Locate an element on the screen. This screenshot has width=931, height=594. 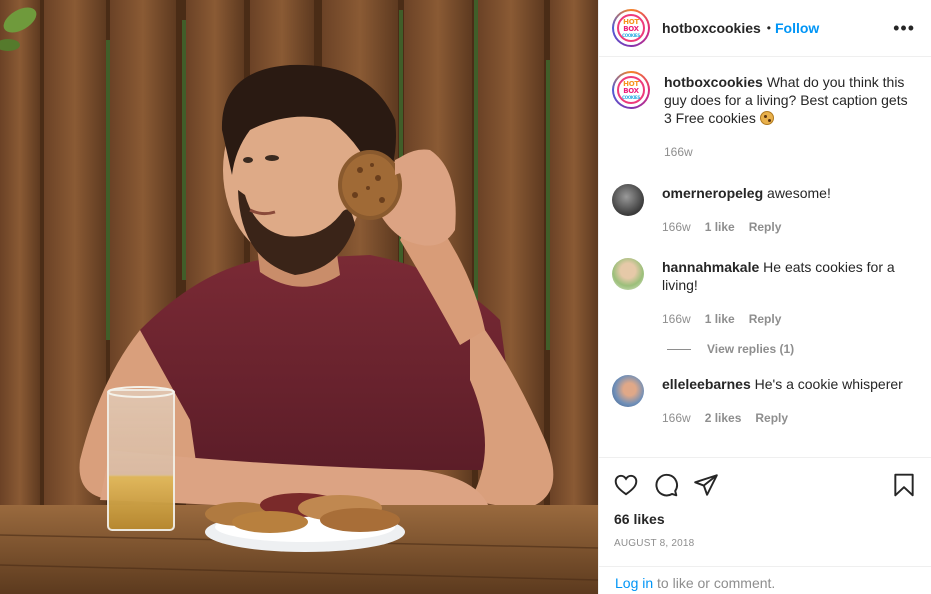
caption-time: 166w is located at coordinates (678, 152).